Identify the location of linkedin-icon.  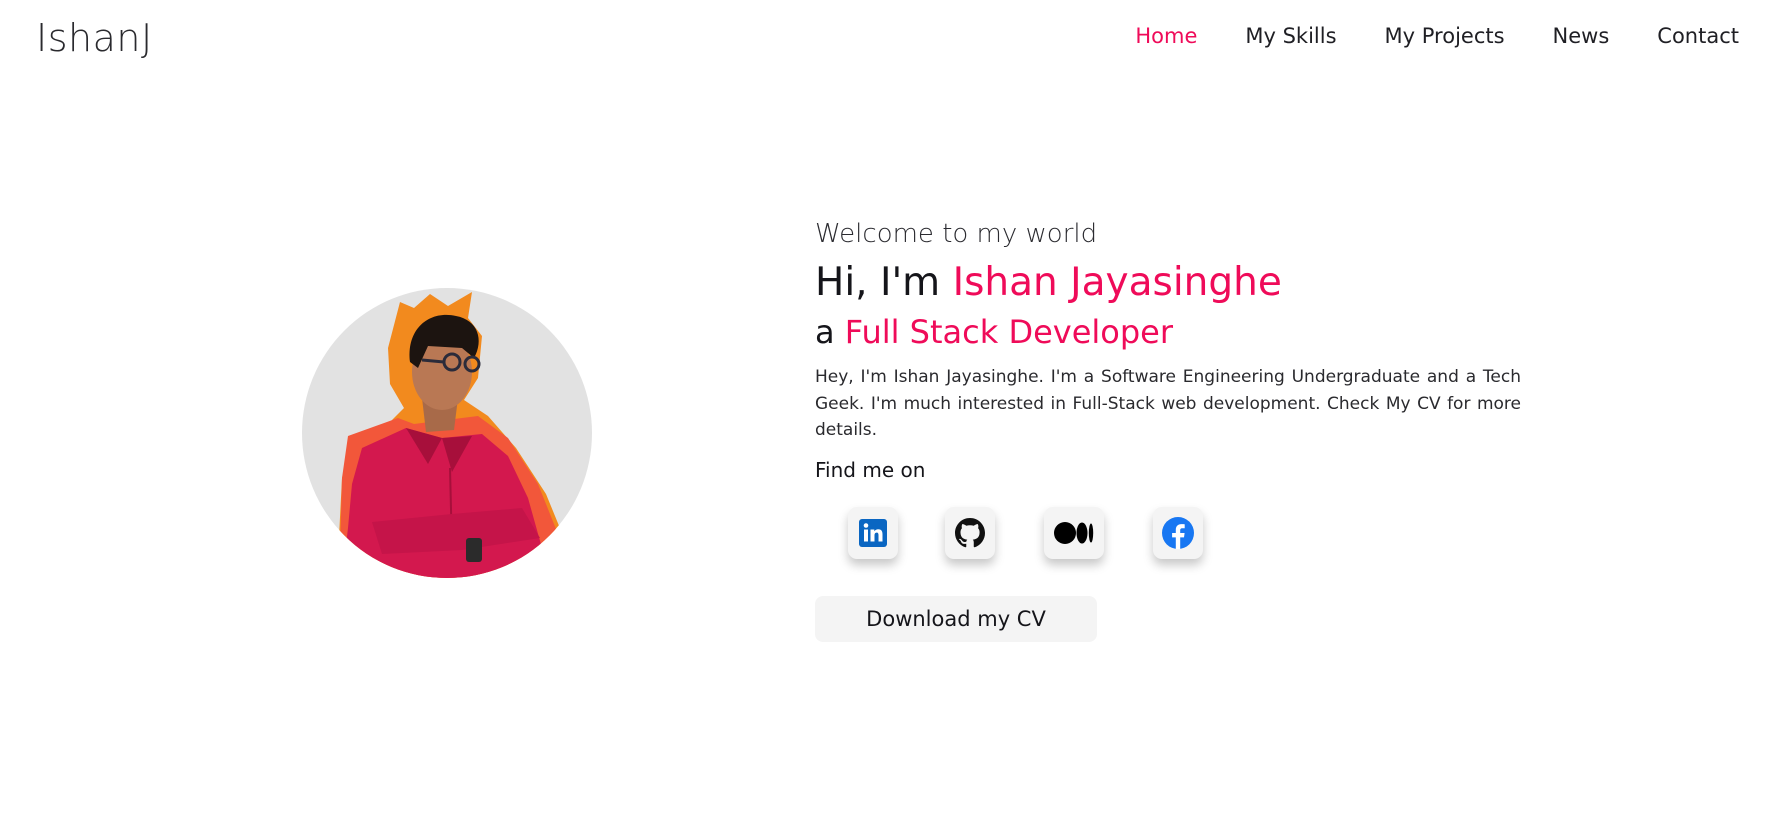
(873, 533).